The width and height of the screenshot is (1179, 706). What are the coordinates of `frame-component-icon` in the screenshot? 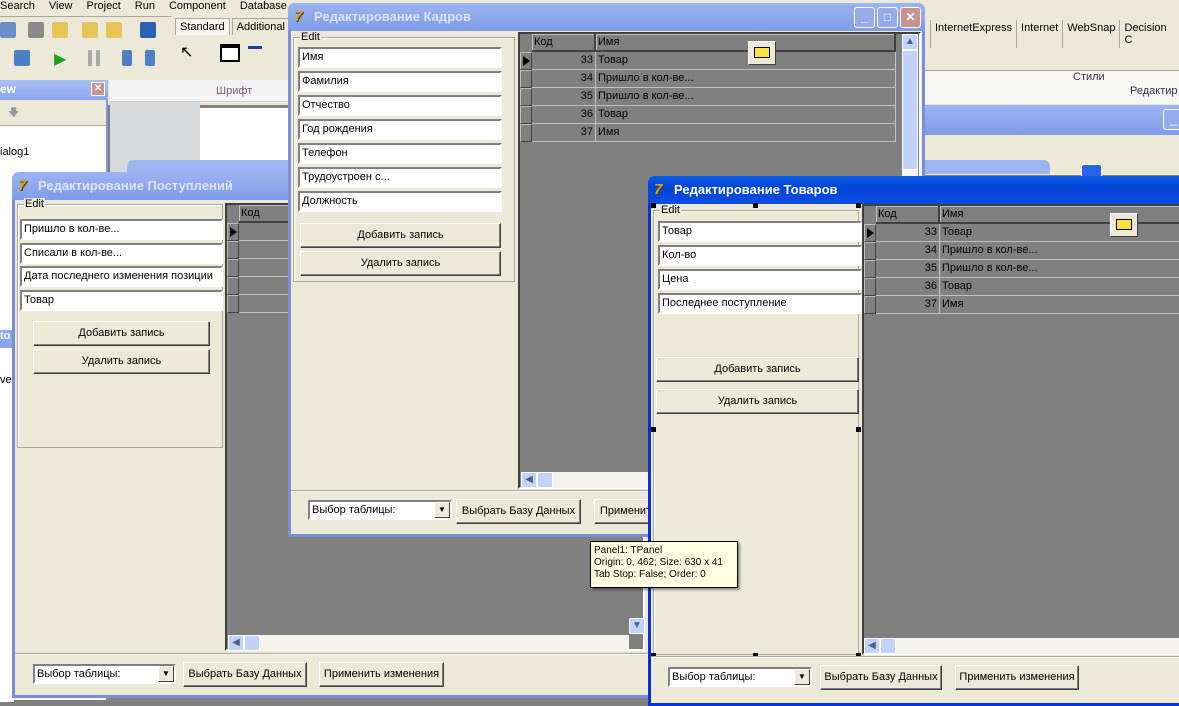 It's located at (230, 53).